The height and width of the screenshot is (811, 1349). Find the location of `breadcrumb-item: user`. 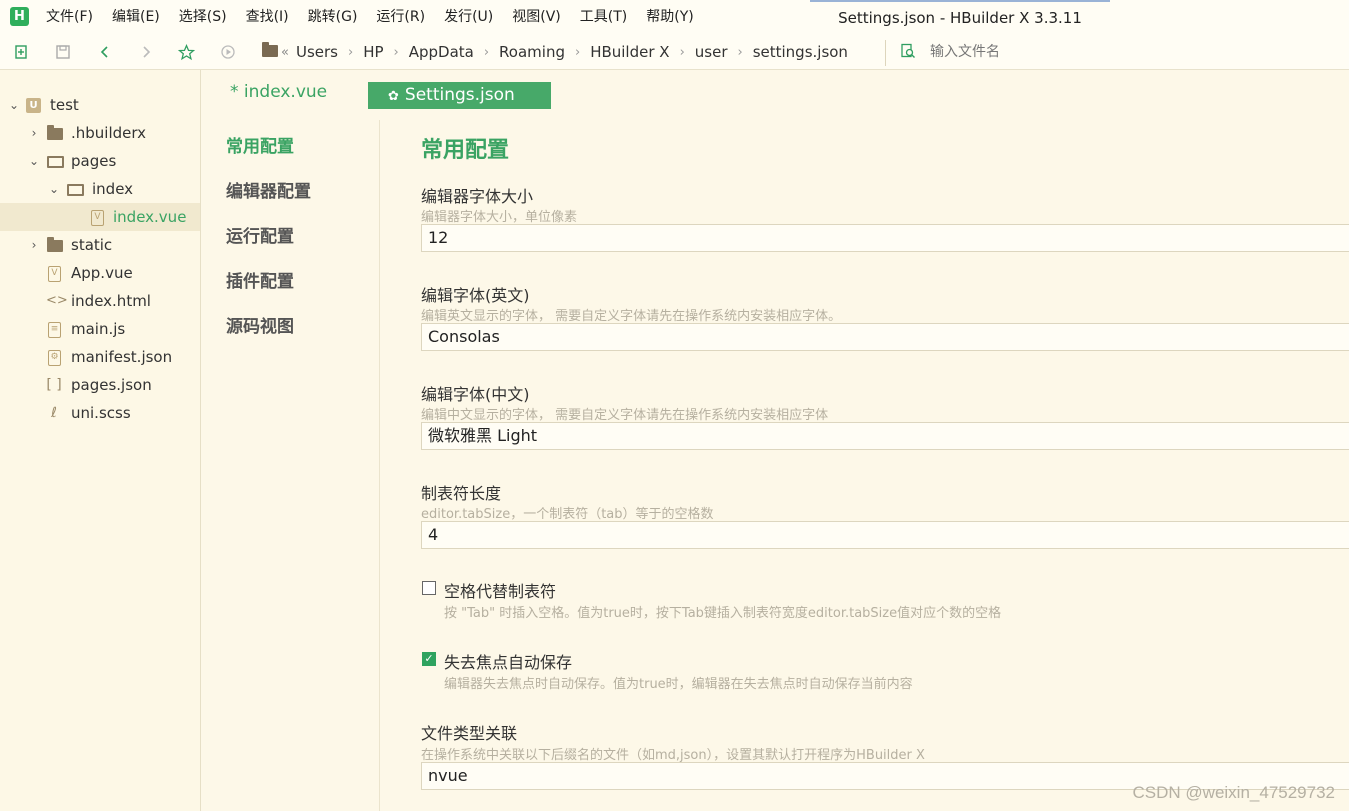

breadcrumb-item: user is located at coordinates (711, 52).